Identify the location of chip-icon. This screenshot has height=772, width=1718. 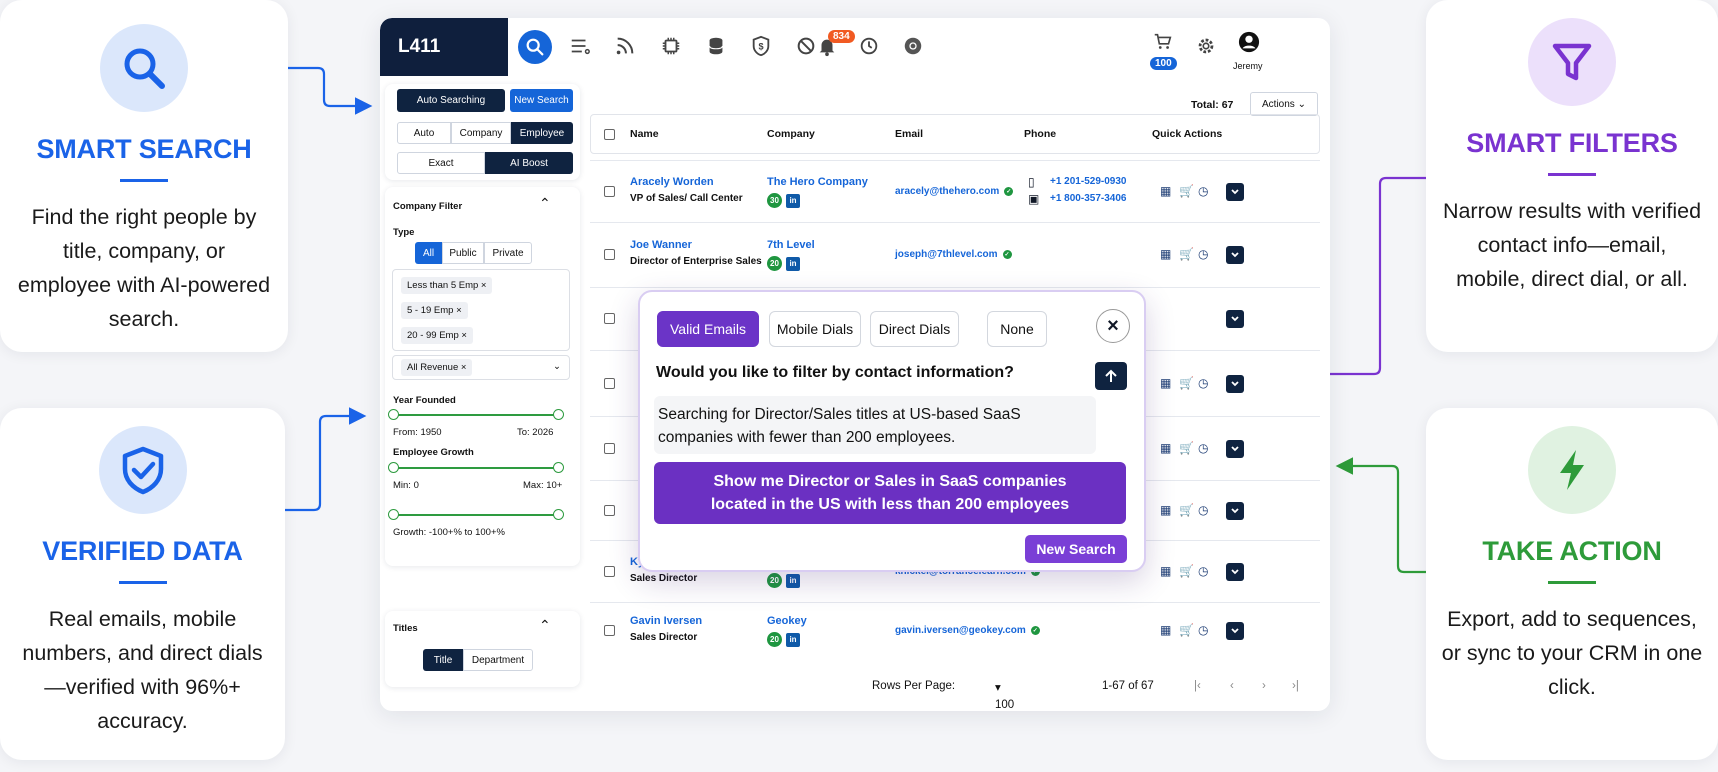
(671, 46).